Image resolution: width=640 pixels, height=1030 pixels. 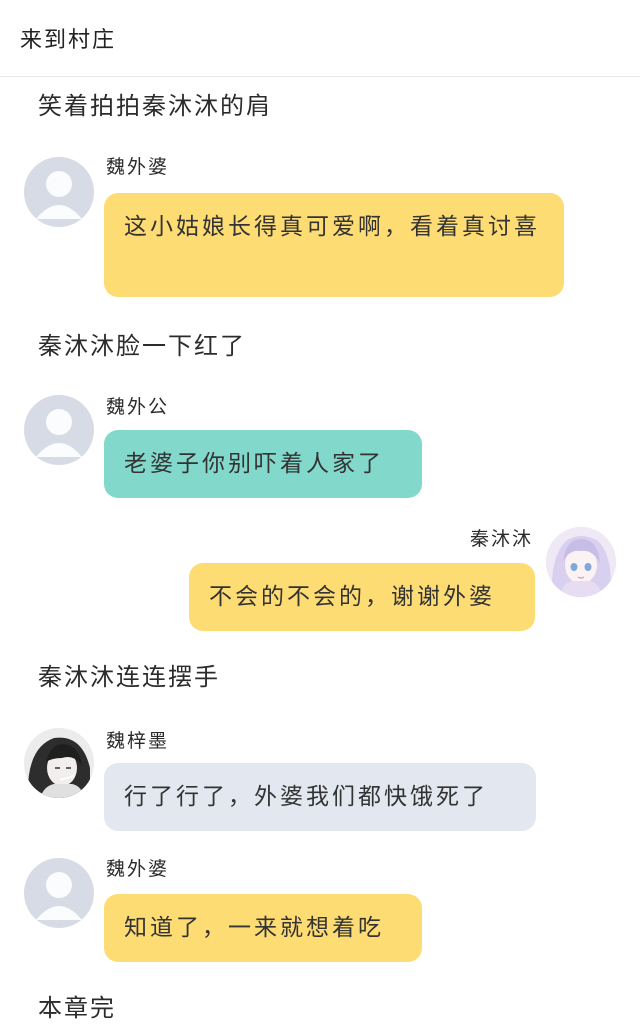 I want to click on chat-bubble: 不会的不会的，谢谢外婆, so click(x=362, y=597).